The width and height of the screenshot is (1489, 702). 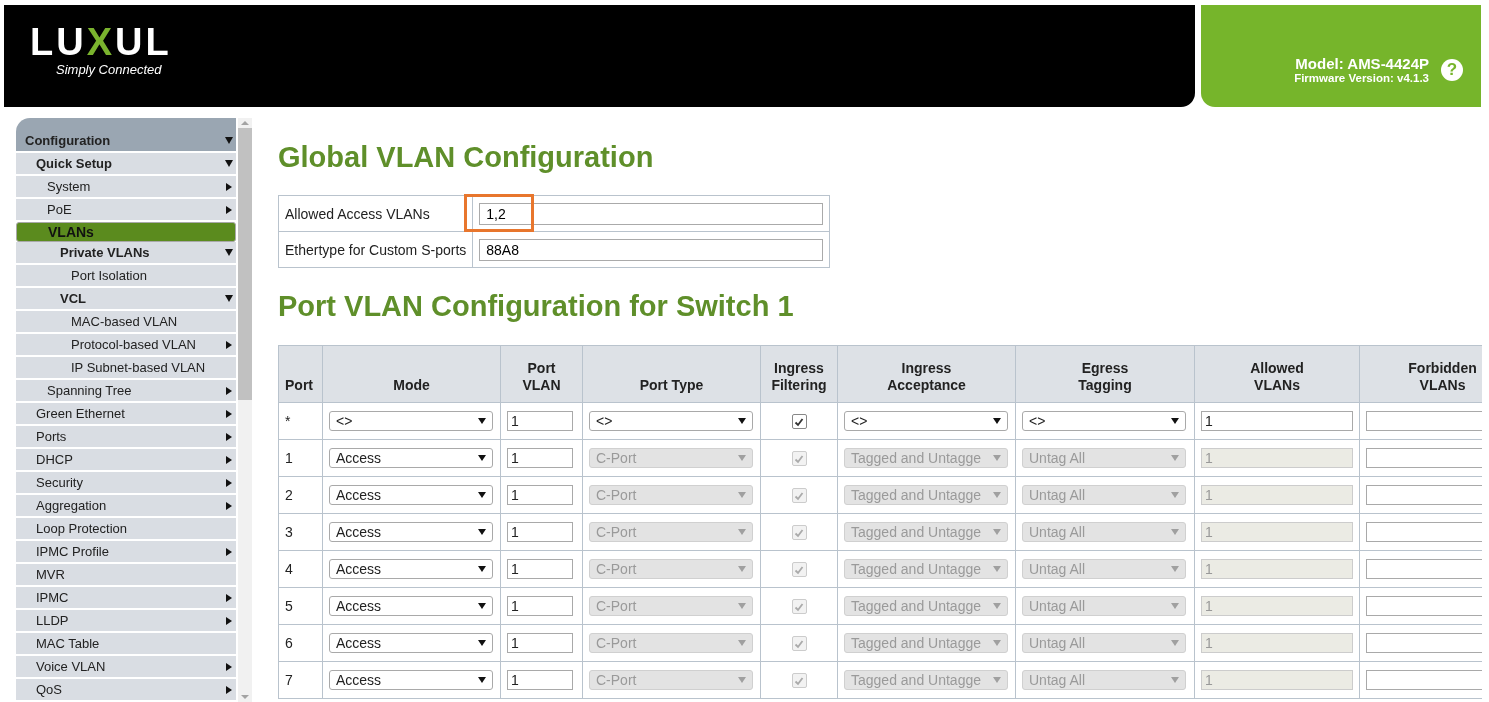 I want to click on table-cell: 2, so click(x=300, y=495).